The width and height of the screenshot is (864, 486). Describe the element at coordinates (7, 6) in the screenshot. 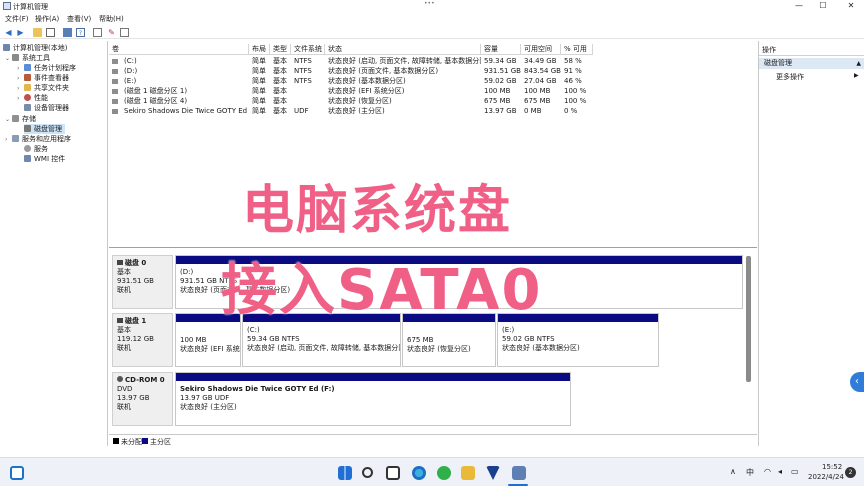

I see `computer-management-icon` at that location.